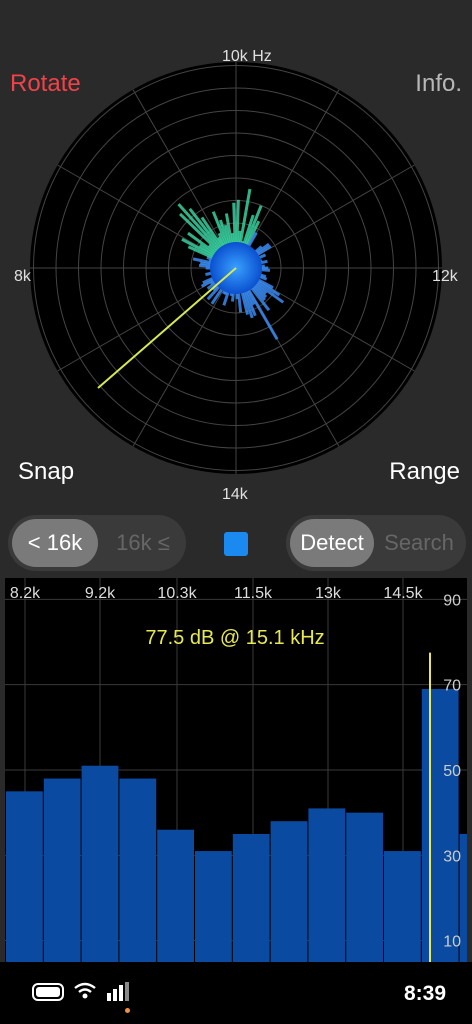  Describe the element at coordinates (328, 593) in the screenshot. I see `frequency-tick-label: 13k` at that location.